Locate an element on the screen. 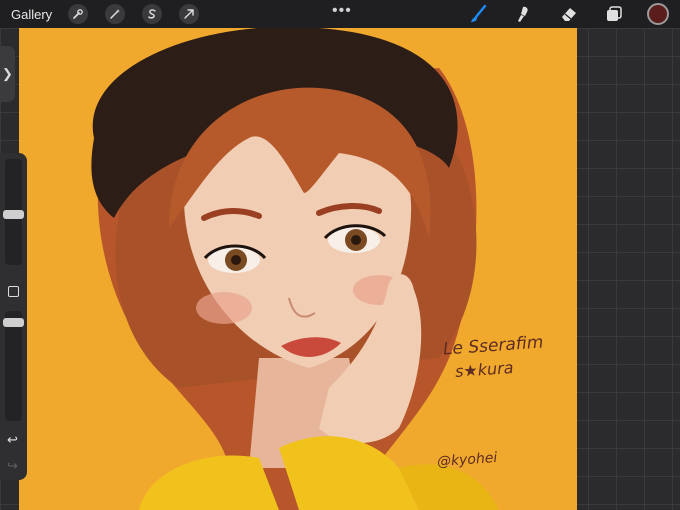 The height and width of the screenshot is (510, 680). transform-arrow-icon is located at coordinates (189, 14).